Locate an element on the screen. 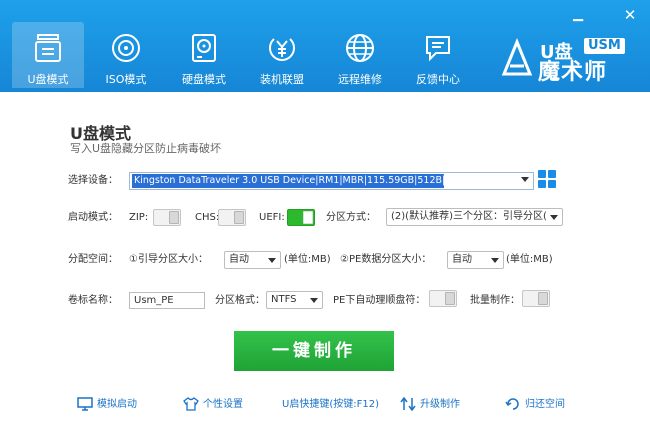 The width and height of the screenshot is (650, 421). tab-feedback-center: 反馈中心 is located at coordinates (438, 55).